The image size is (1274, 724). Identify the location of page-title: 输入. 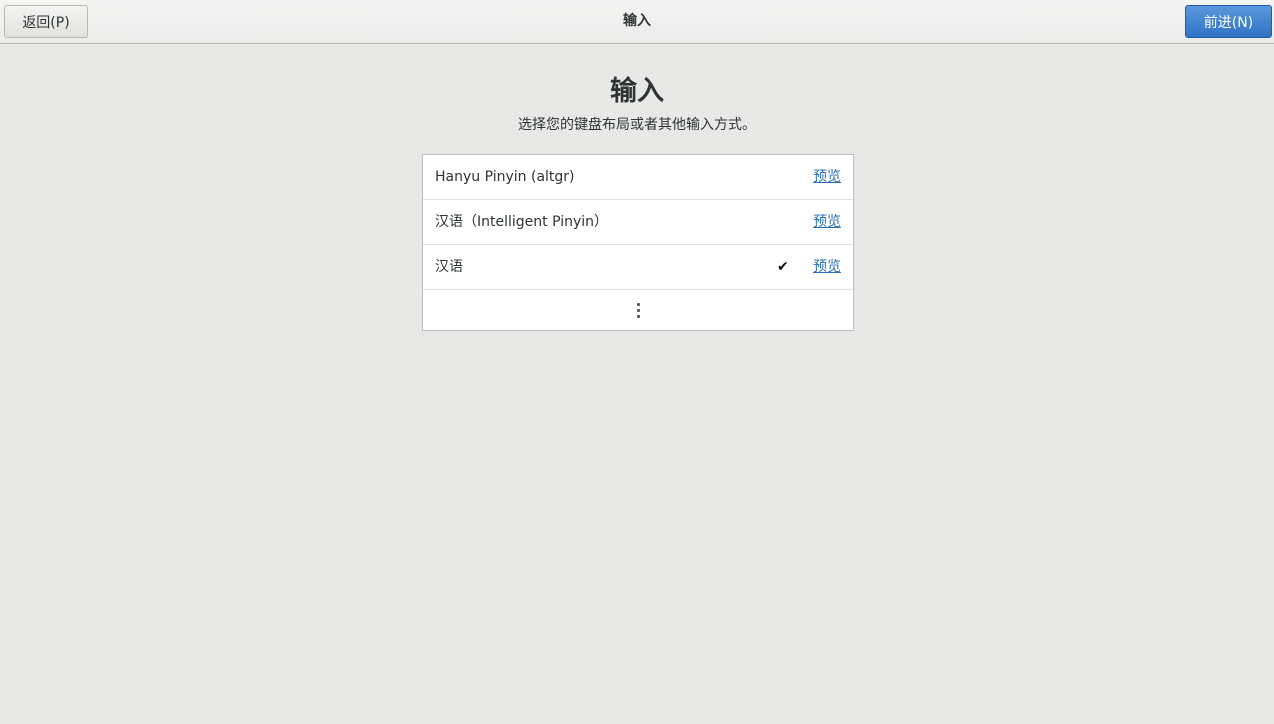
(637, 91).